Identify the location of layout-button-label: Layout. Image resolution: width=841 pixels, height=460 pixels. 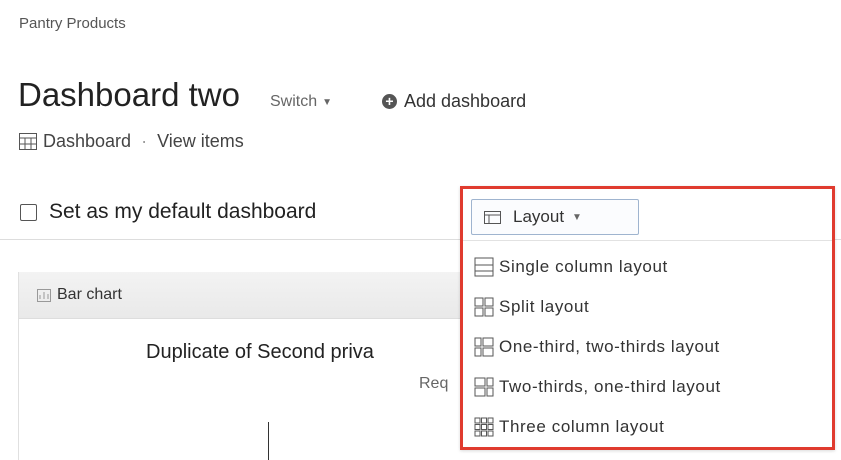
(539, 216).